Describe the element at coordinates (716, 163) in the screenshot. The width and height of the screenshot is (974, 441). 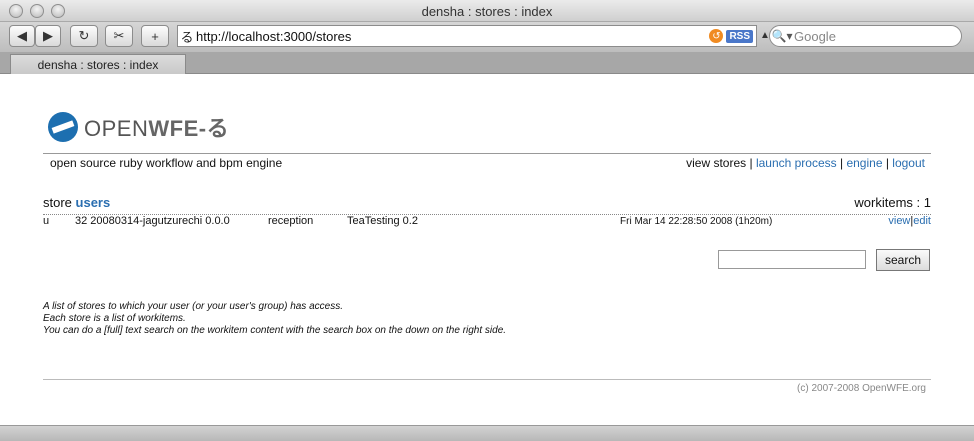
I see `nav-view-stores: view stores` at that location.